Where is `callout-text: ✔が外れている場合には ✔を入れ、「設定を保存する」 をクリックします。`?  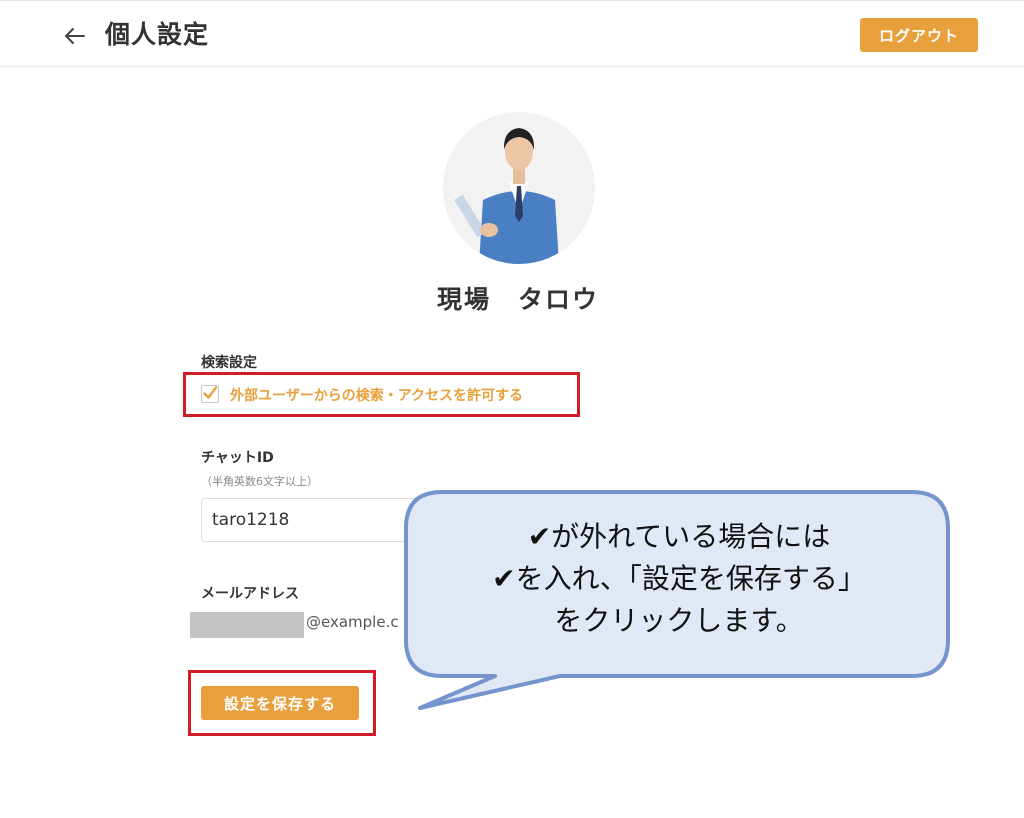 callout-text: ✔が外れている場合には ✔を入れ、「設定を保存する」 をクリックします。 is located at coordinates (679, 579).